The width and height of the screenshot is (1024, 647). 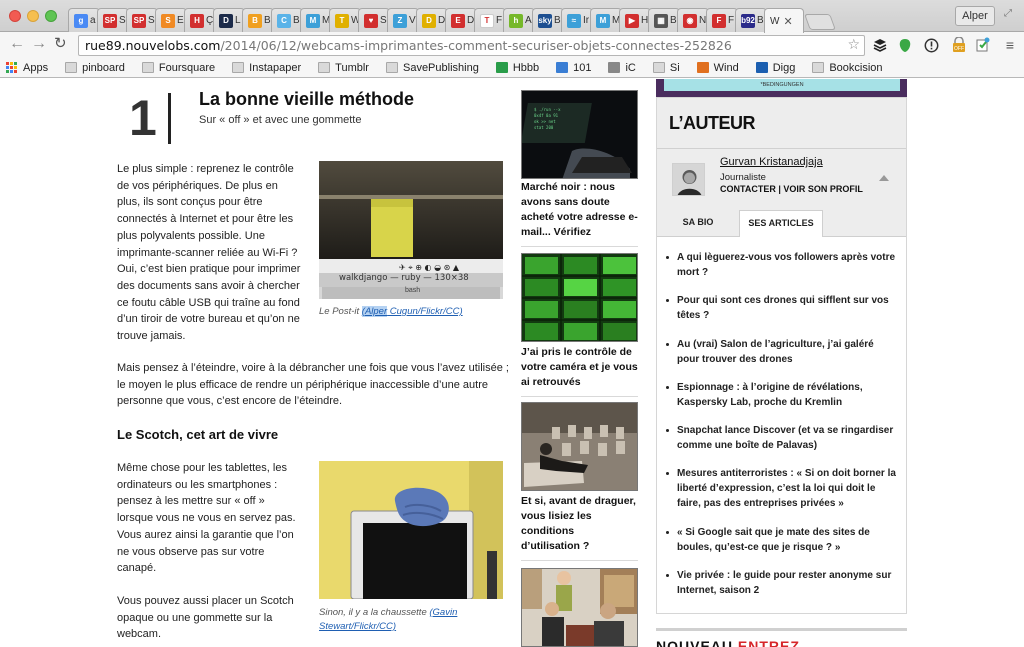 I want to click on browser-tab: ZV, so click(x=403, y=20).